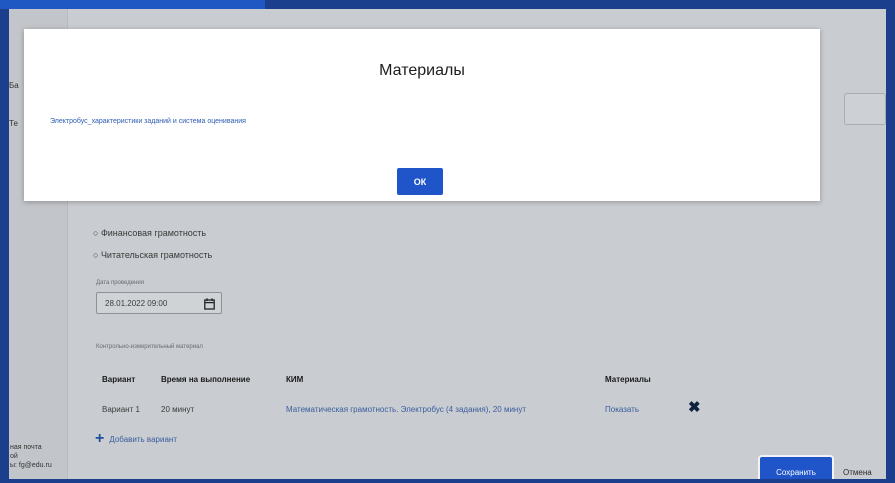 The height and width of the screenshot is (483, 895). I want to click on cell-time: 20 минут, so click(178, 409).